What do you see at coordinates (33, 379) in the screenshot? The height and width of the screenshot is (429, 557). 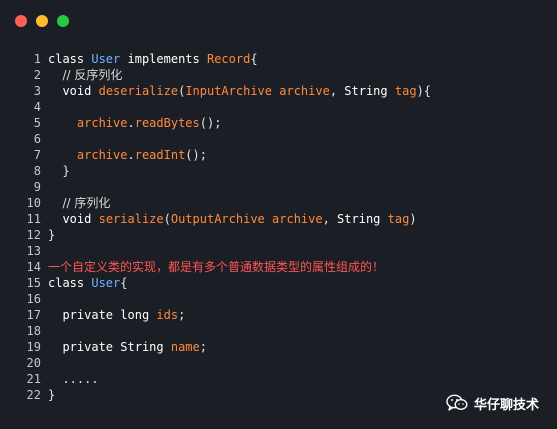 I see `line-number: 21` at bounding box center [33, 379].